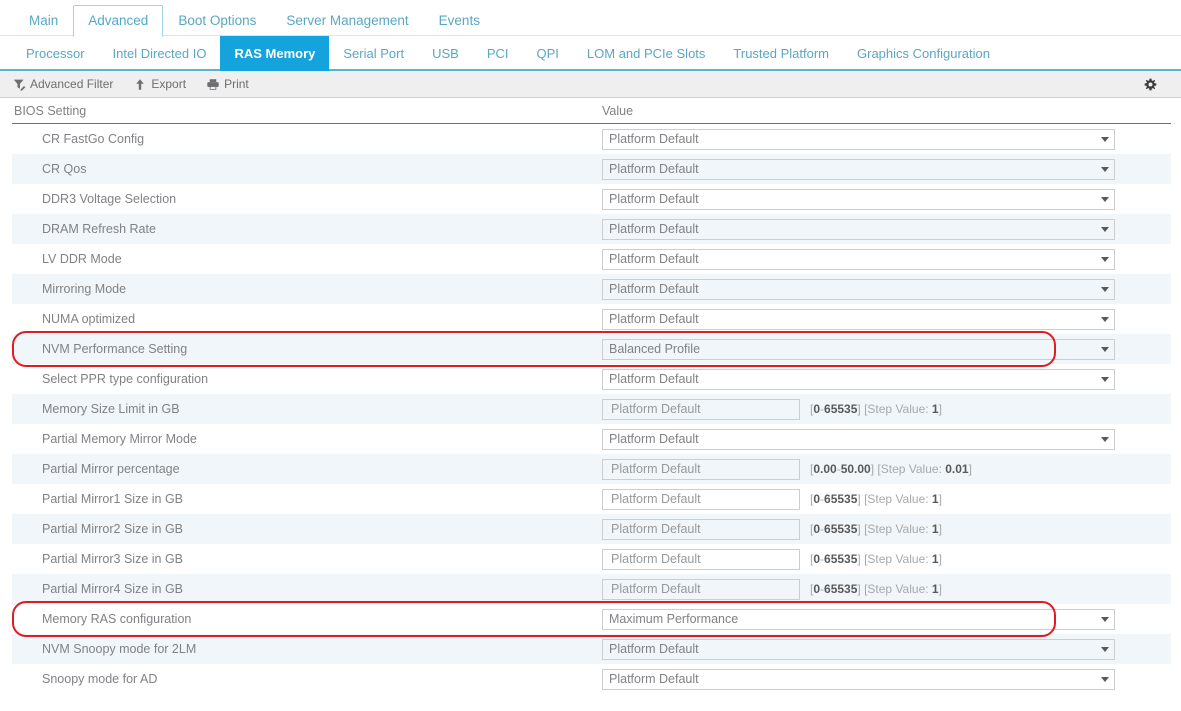 The height and width of the screenshot is (711, 1181). I want to click on table-header-row: BIOS Setting Value, so click(591, 111).